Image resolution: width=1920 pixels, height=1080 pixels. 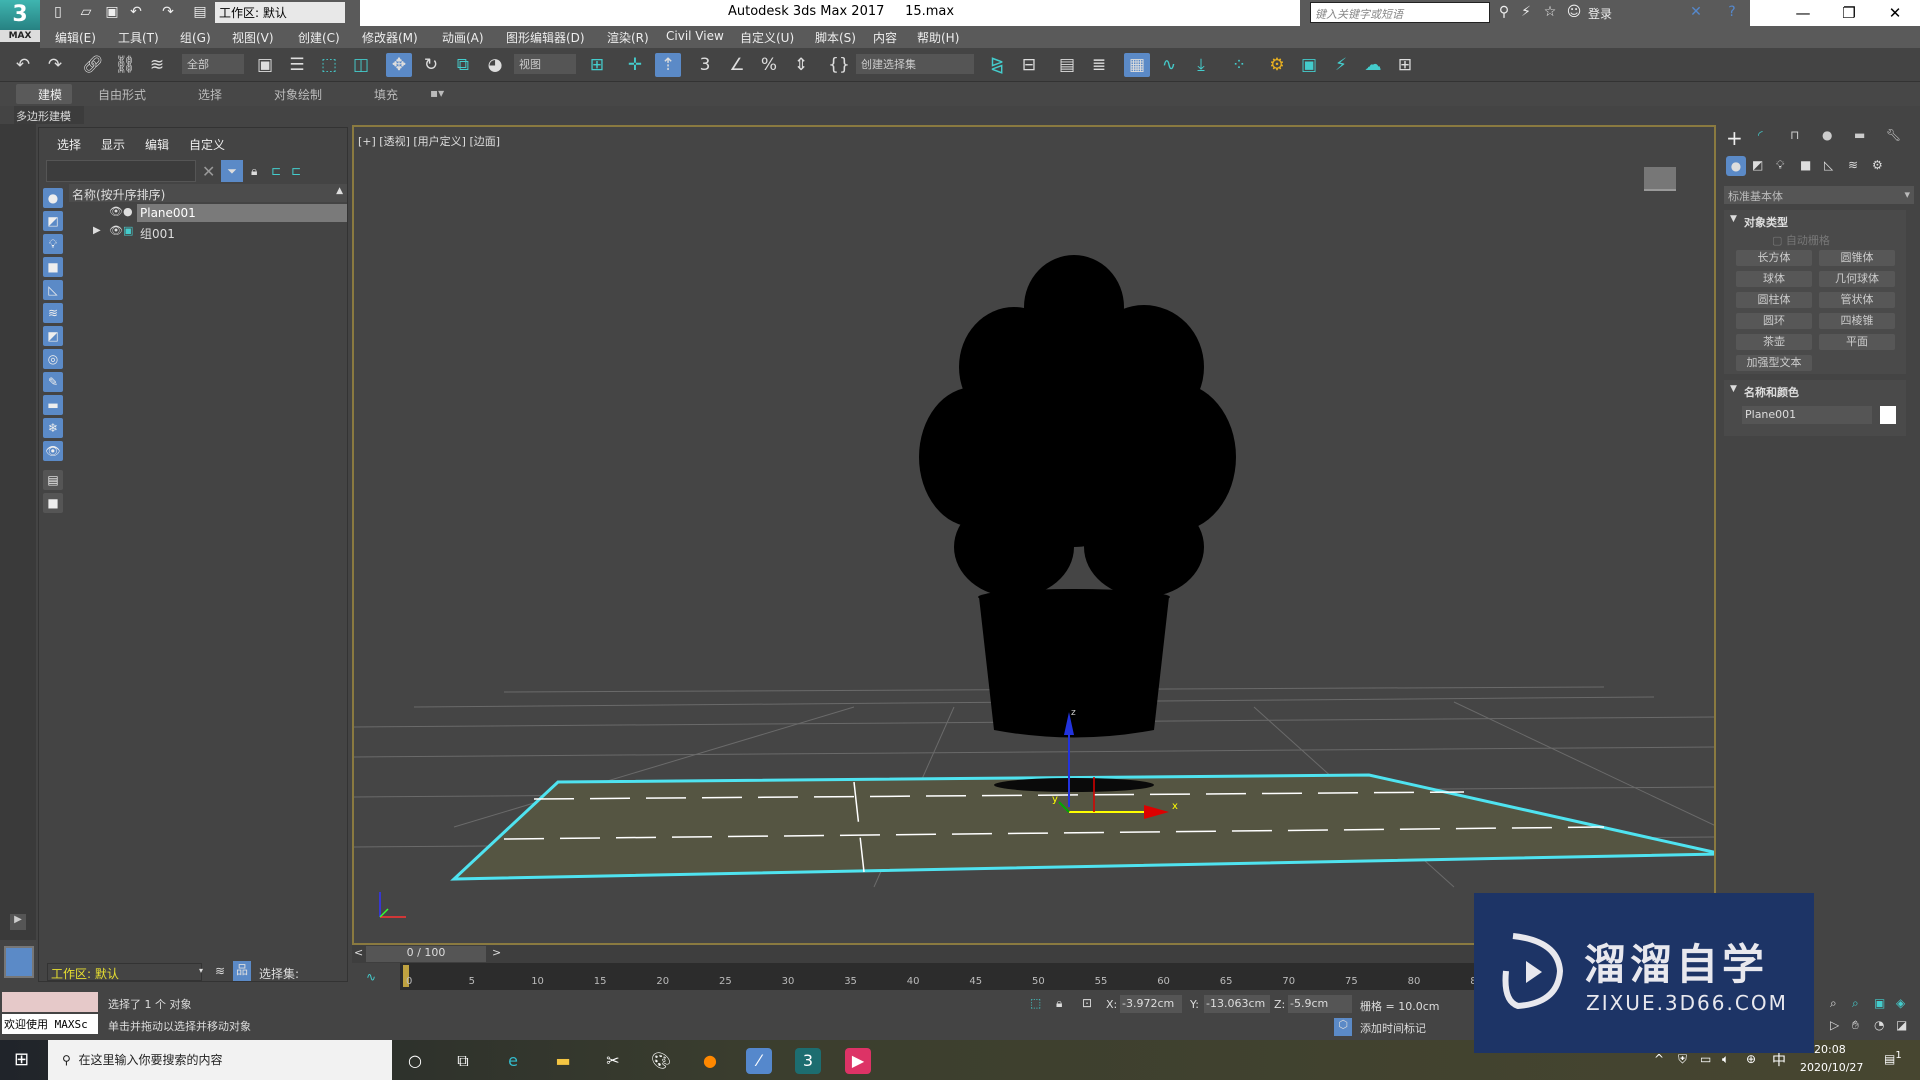 I want to click on user-icon: ☺, so click(x=1574, y=12).